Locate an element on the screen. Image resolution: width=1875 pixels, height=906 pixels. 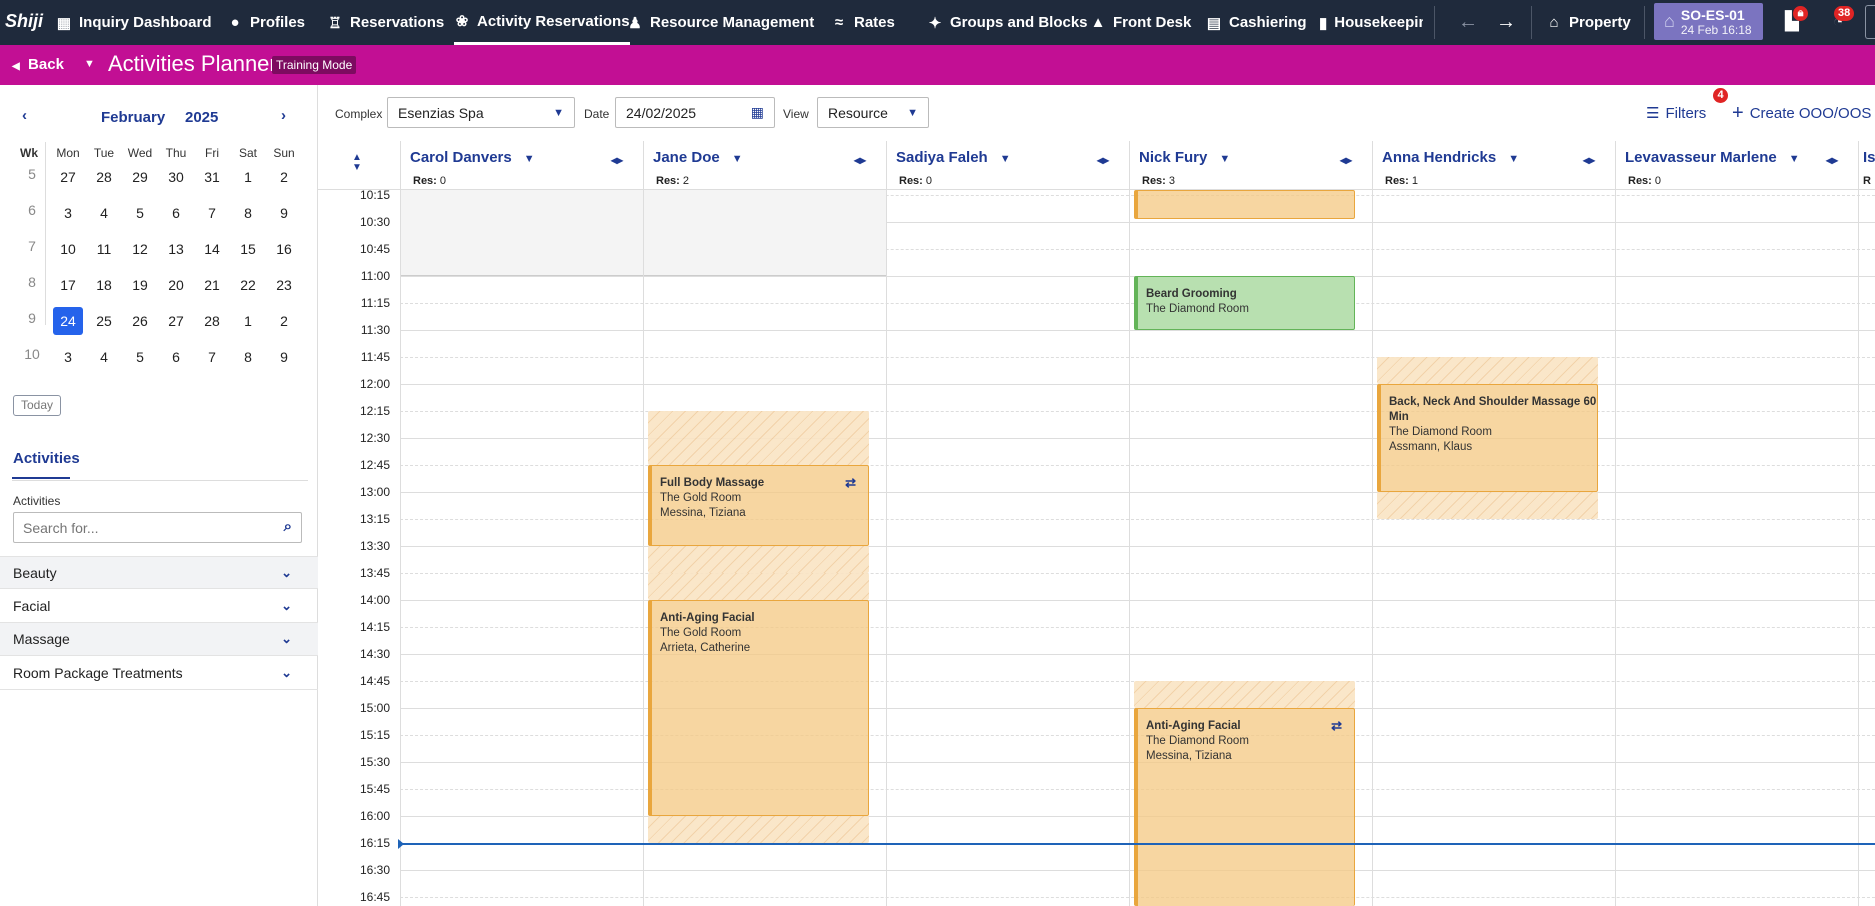
calendar-day: 21 is located at coordinates (212, 285).